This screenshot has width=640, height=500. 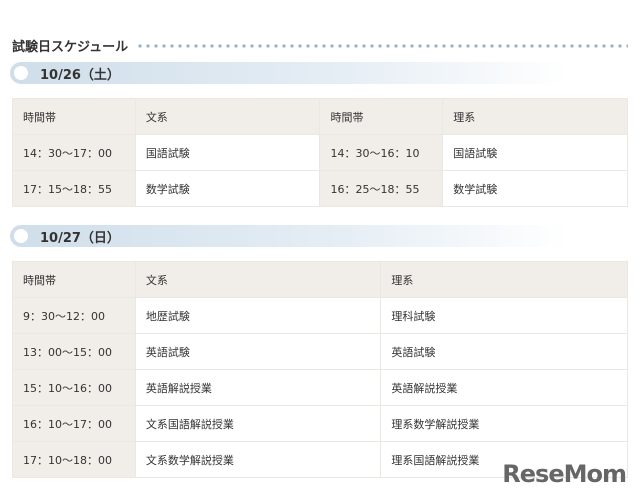 I want to click on time-cell: 16：25〜18：55, so click(x=381, y=188).